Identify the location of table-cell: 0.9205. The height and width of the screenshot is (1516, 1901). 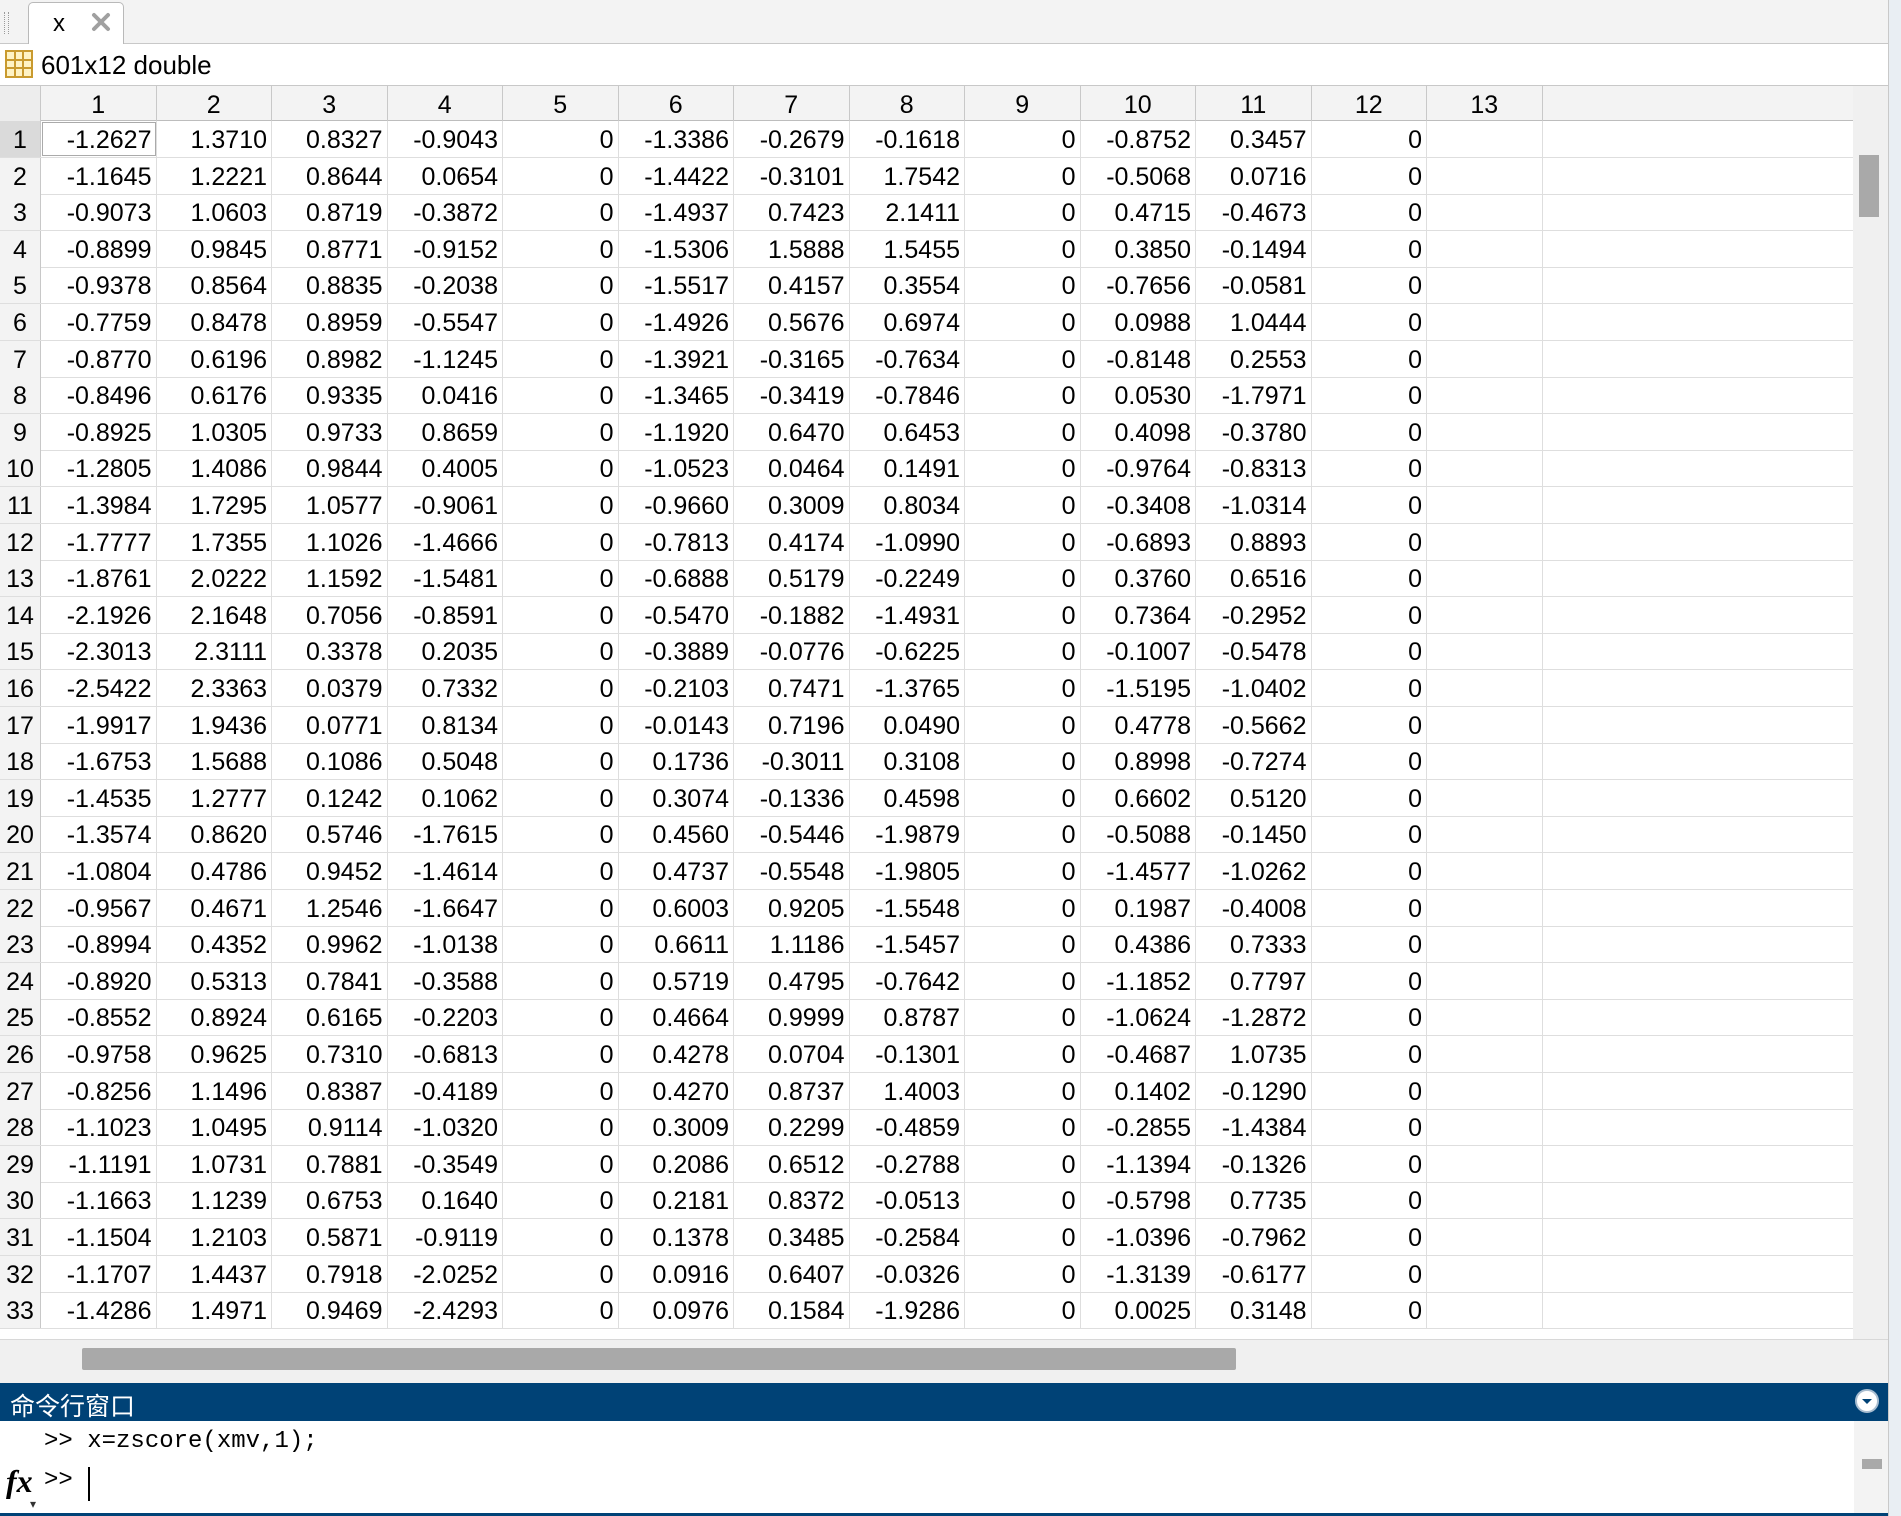
(792, 907).